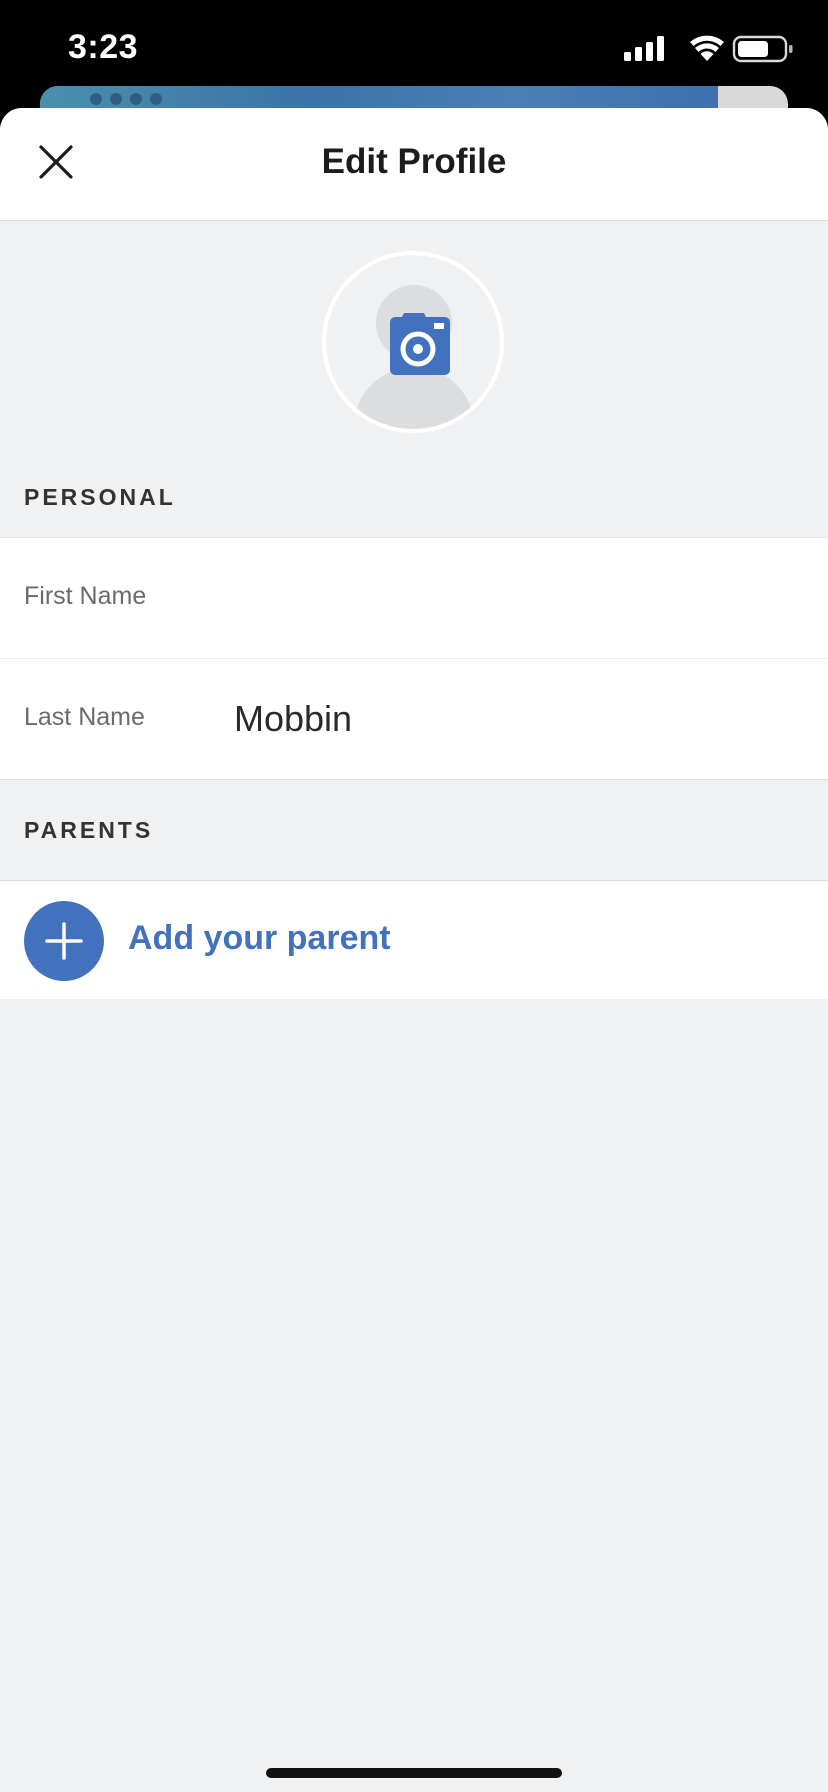 The image size is (828, 1792). Describe the element at coordinates (259, 938) in the screenshot. I see `add-parent-label: Add your parent` at that location.